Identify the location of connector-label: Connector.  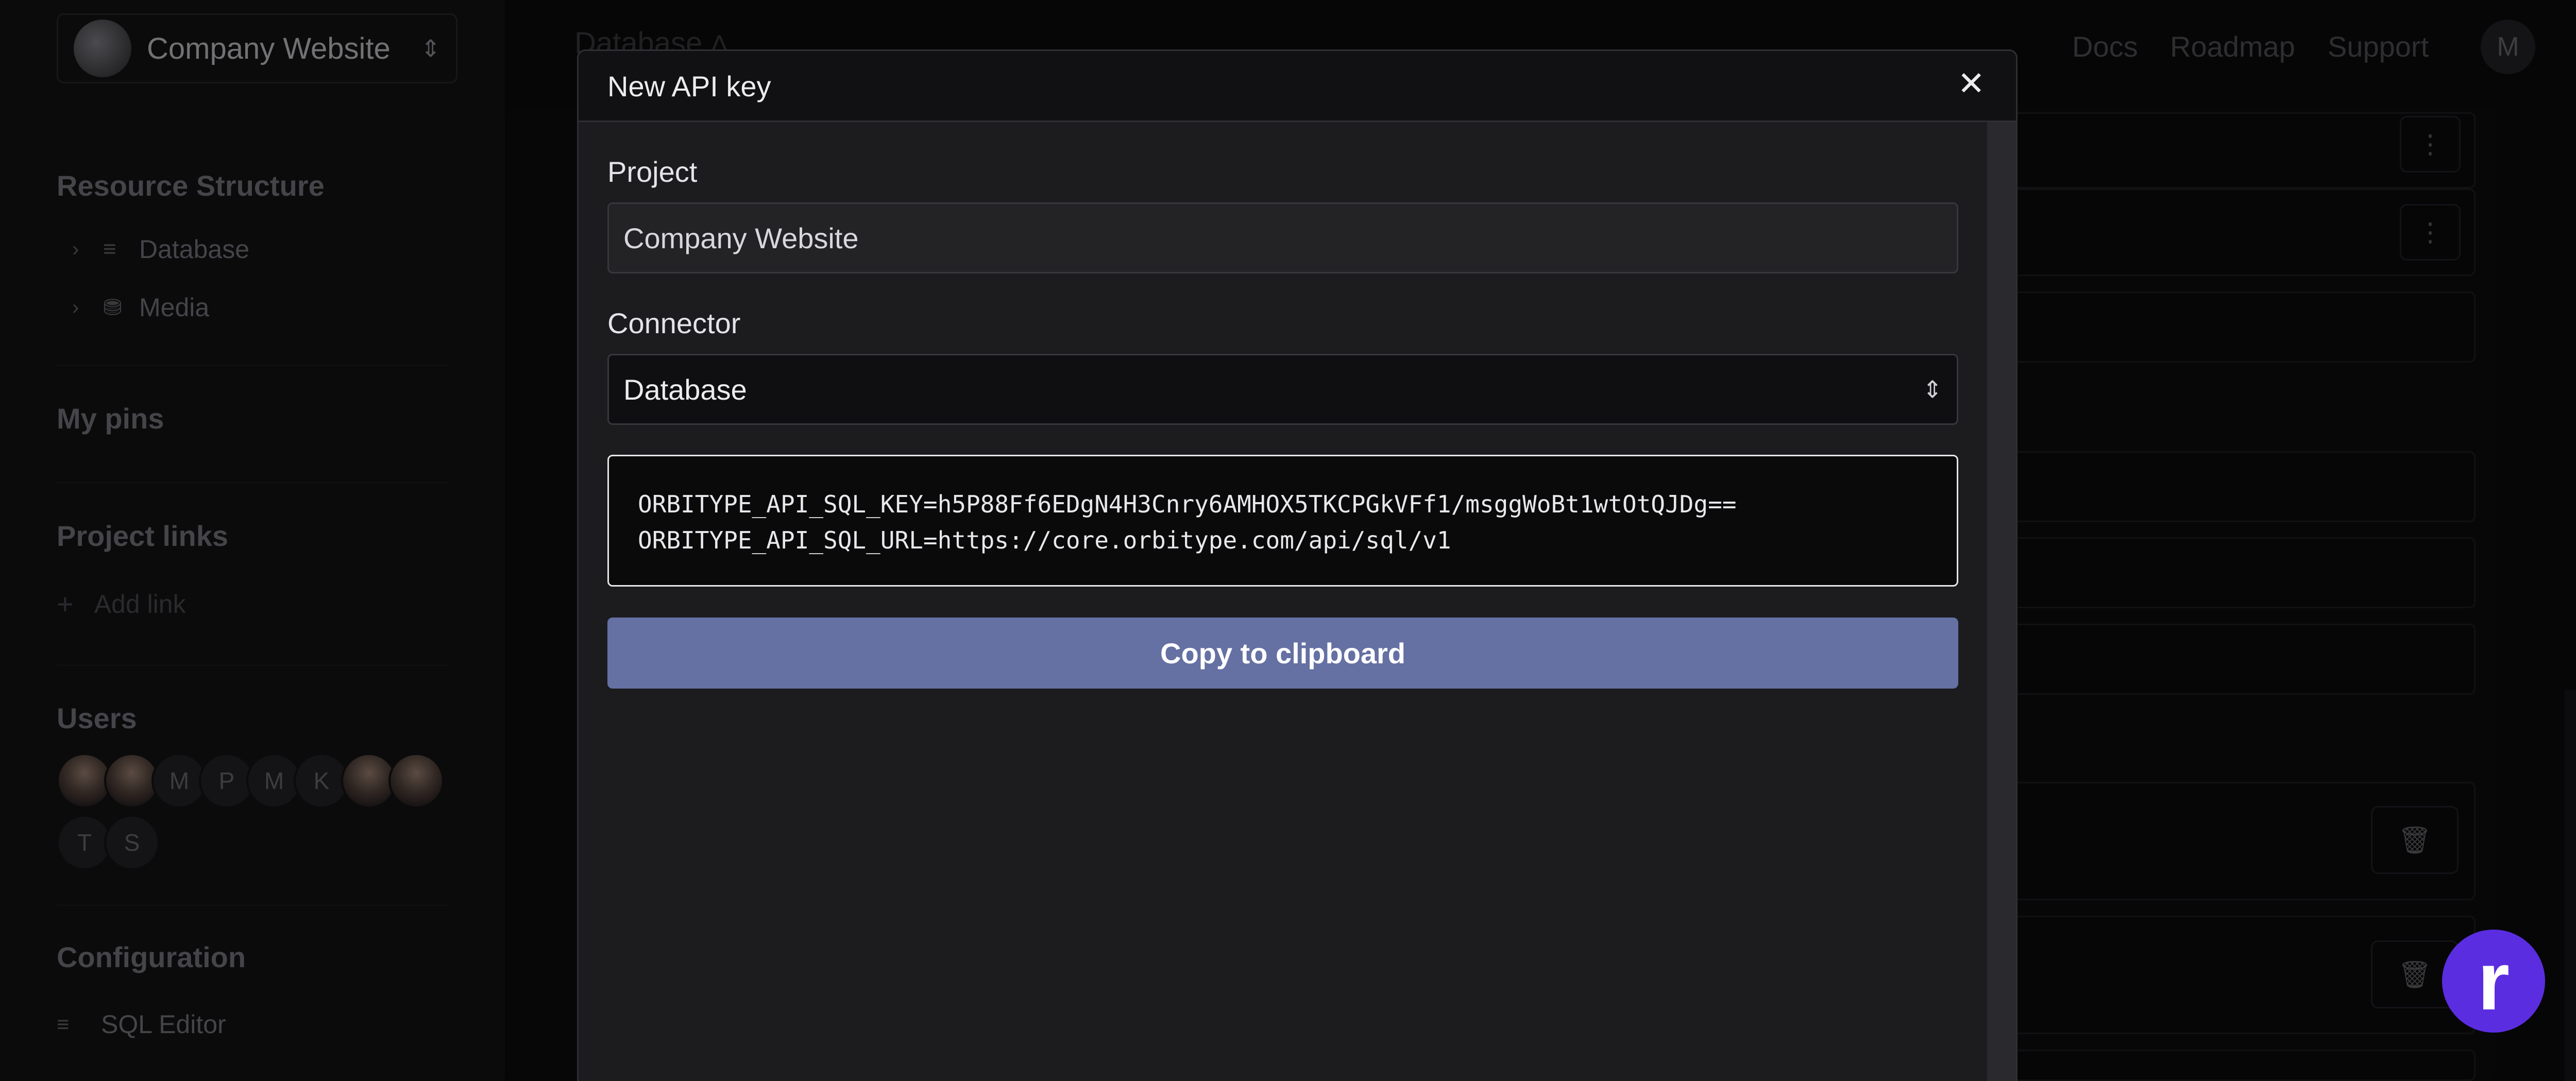
(674, 323).